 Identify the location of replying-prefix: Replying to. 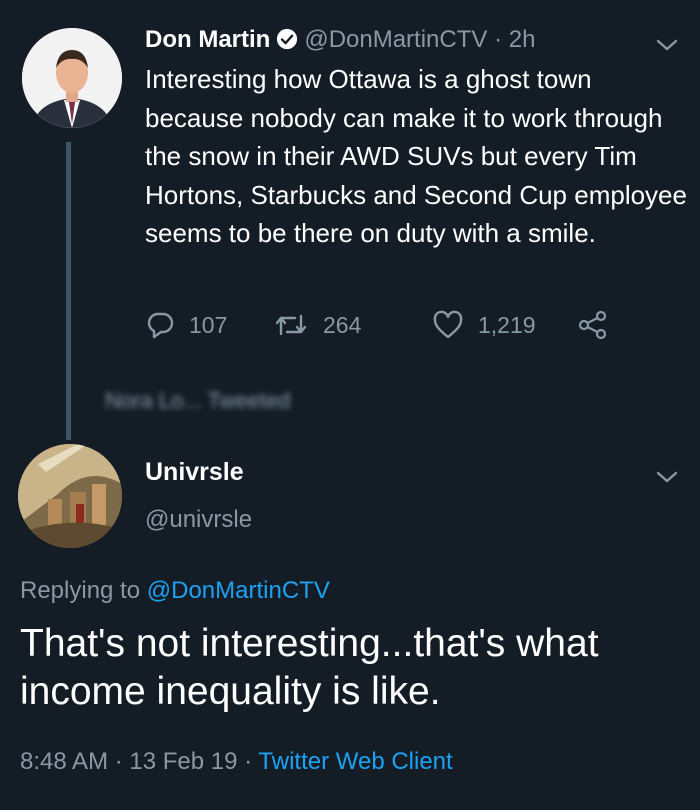
(80, 590).